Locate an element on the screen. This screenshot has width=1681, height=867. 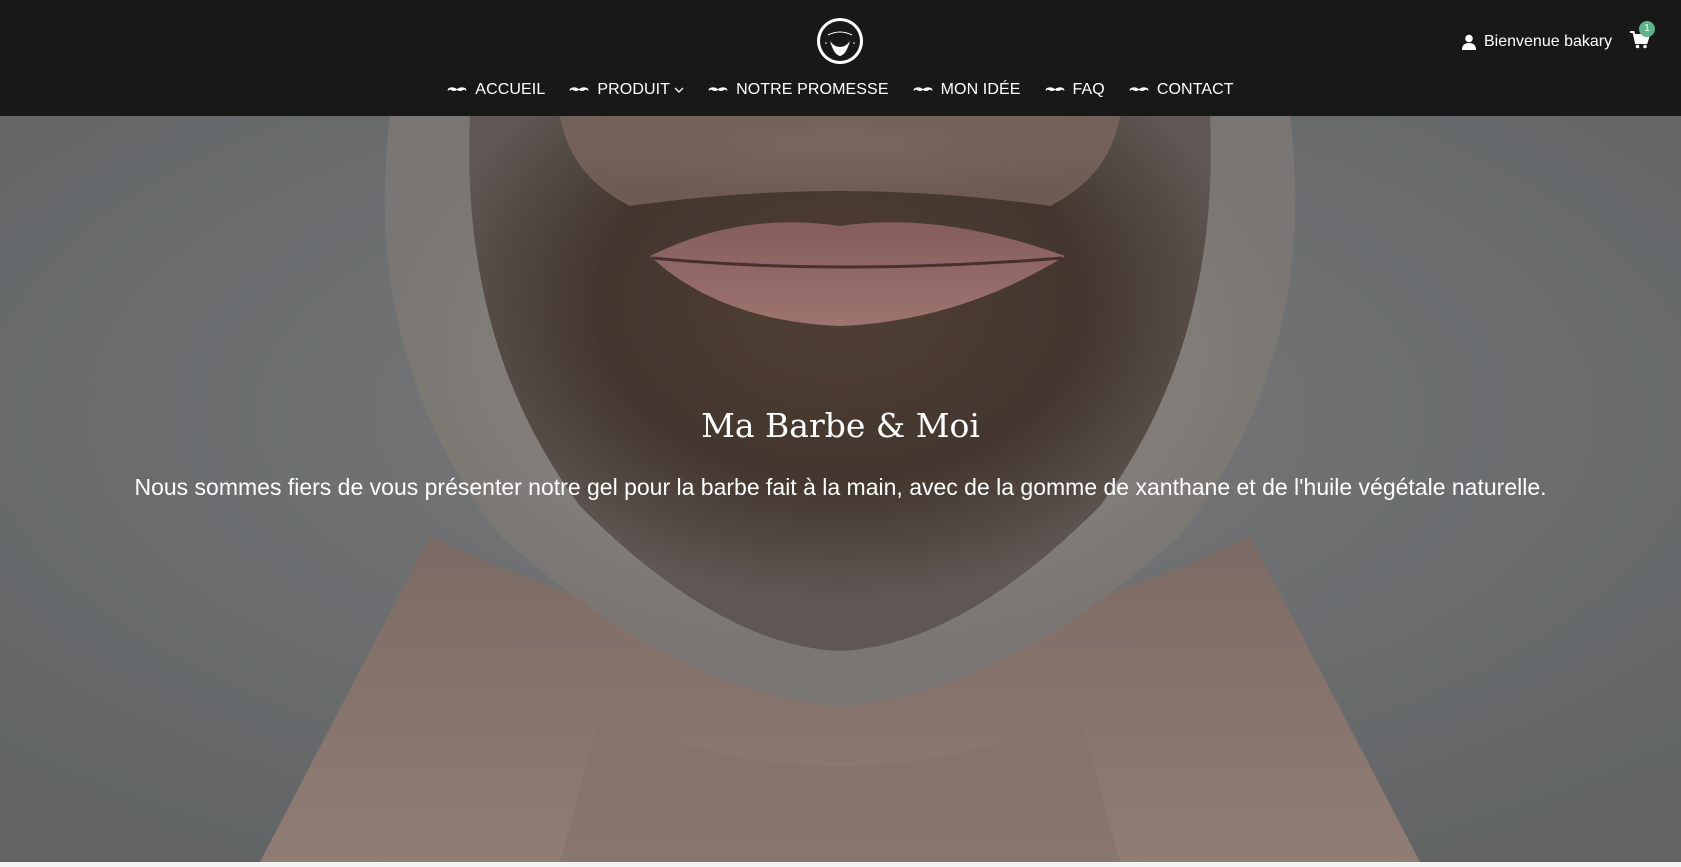
beard-logo-icon is located at coordinates (840, 41).